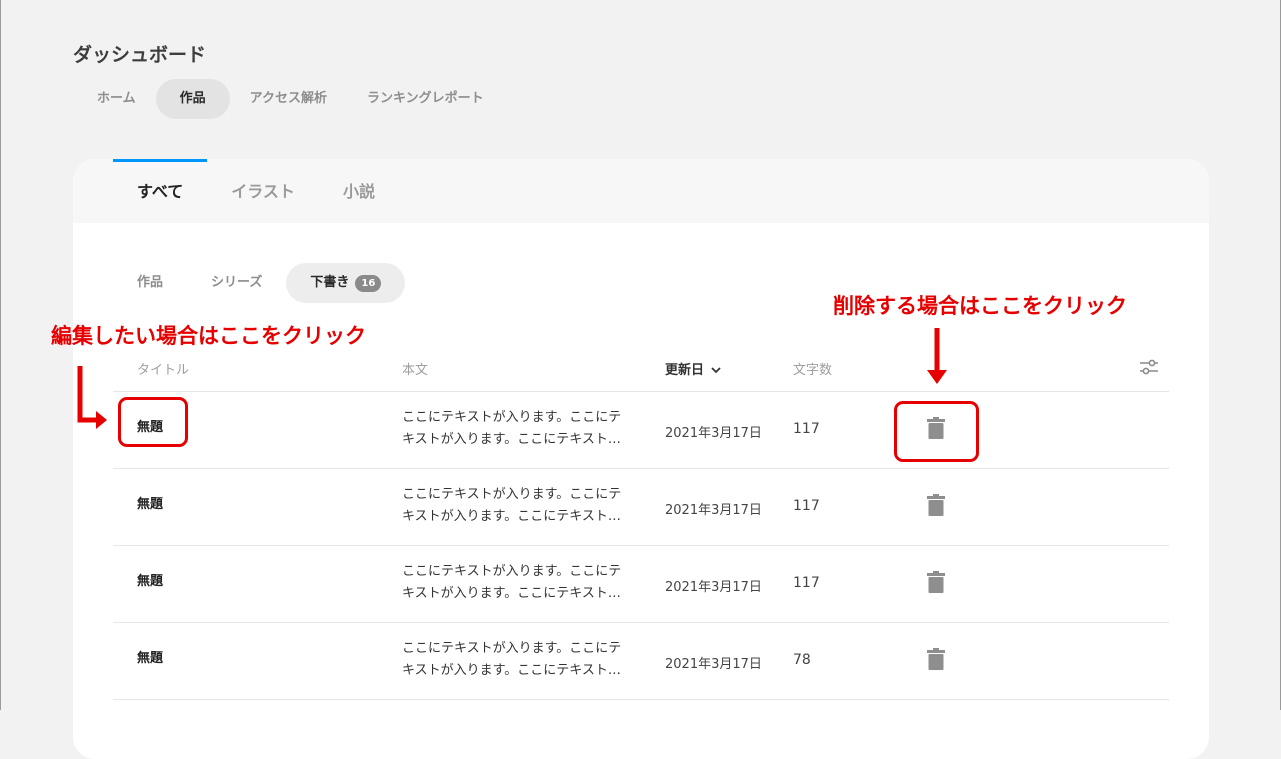 The image size is (1281, 759). I want to click on edit-arrow-icon, so click(92, 397).